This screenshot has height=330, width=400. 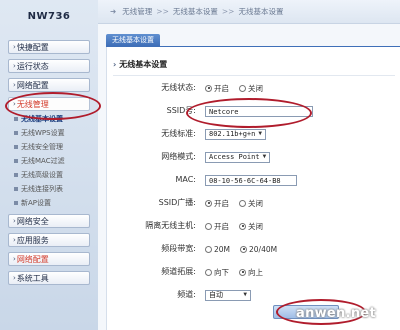 What do you see at coordinates (178, 156) in the screenshot?
I see `field-label: 网络模式:` at bounding box center [178, 156].